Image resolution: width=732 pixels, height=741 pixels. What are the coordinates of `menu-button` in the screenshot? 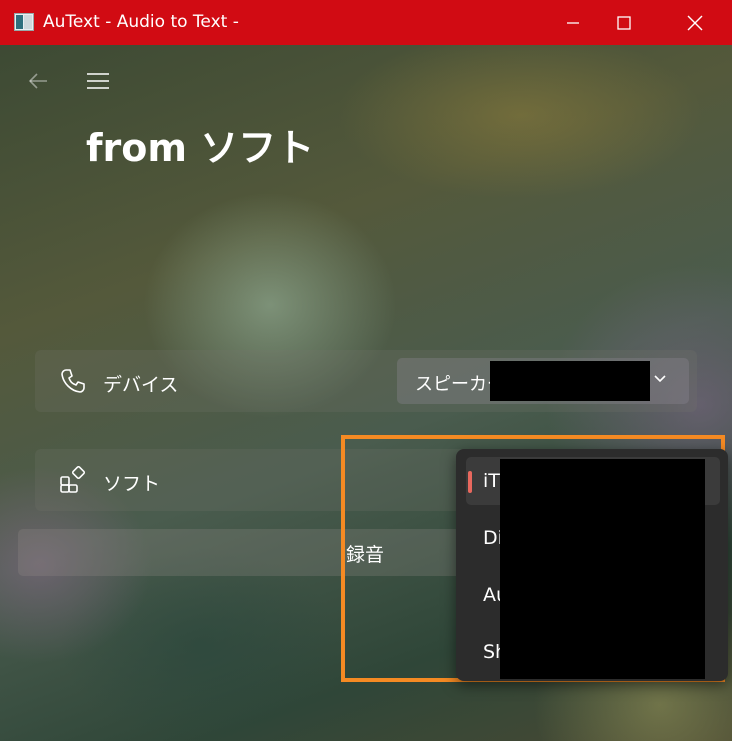 It's located at (98, 81).